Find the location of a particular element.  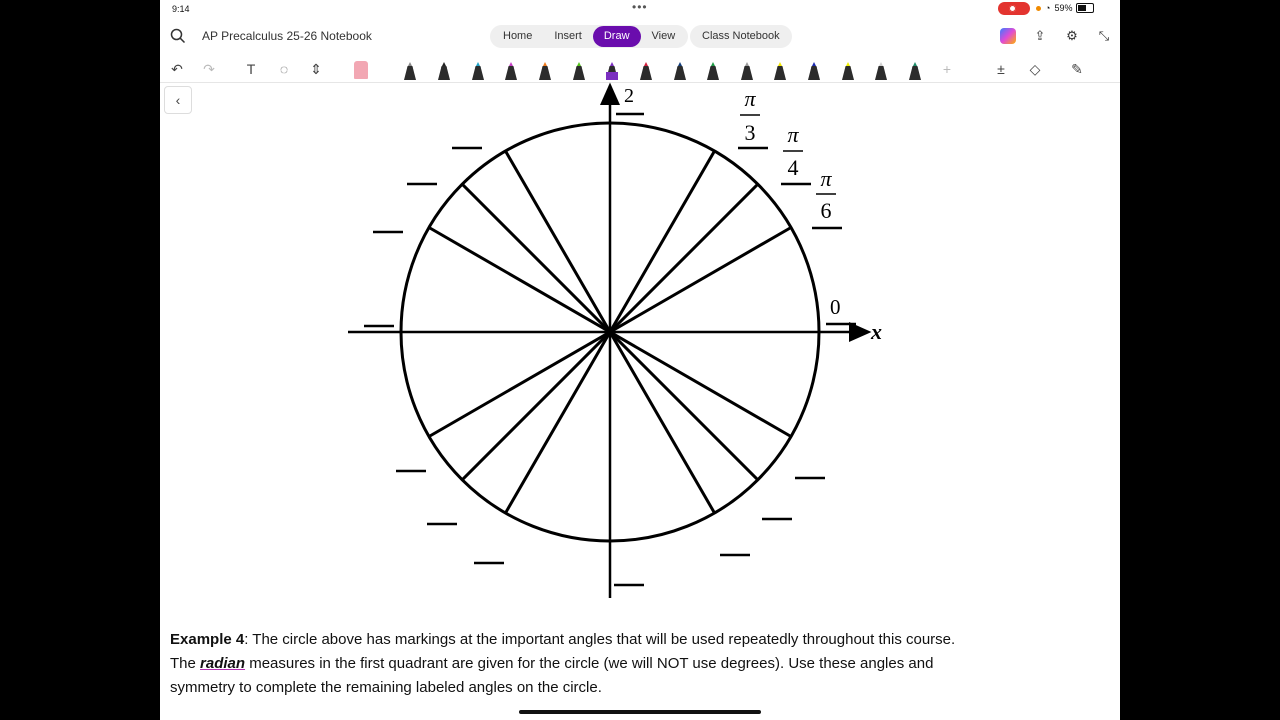

tab-draw: Draw is located at coordinates (616, 36).